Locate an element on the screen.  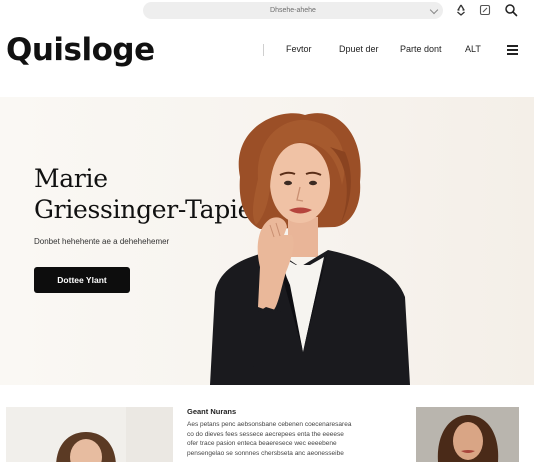
nav-divider is located at coordinates (263, 50).